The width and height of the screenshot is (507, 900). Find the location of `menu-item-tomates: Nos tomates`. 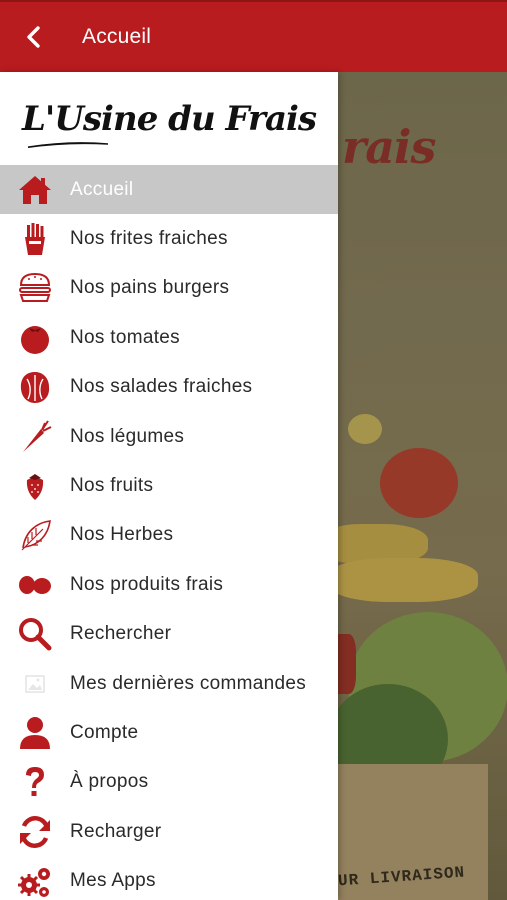

menu-item-tomates: Nos tomates is located at coordinates (169, 337).